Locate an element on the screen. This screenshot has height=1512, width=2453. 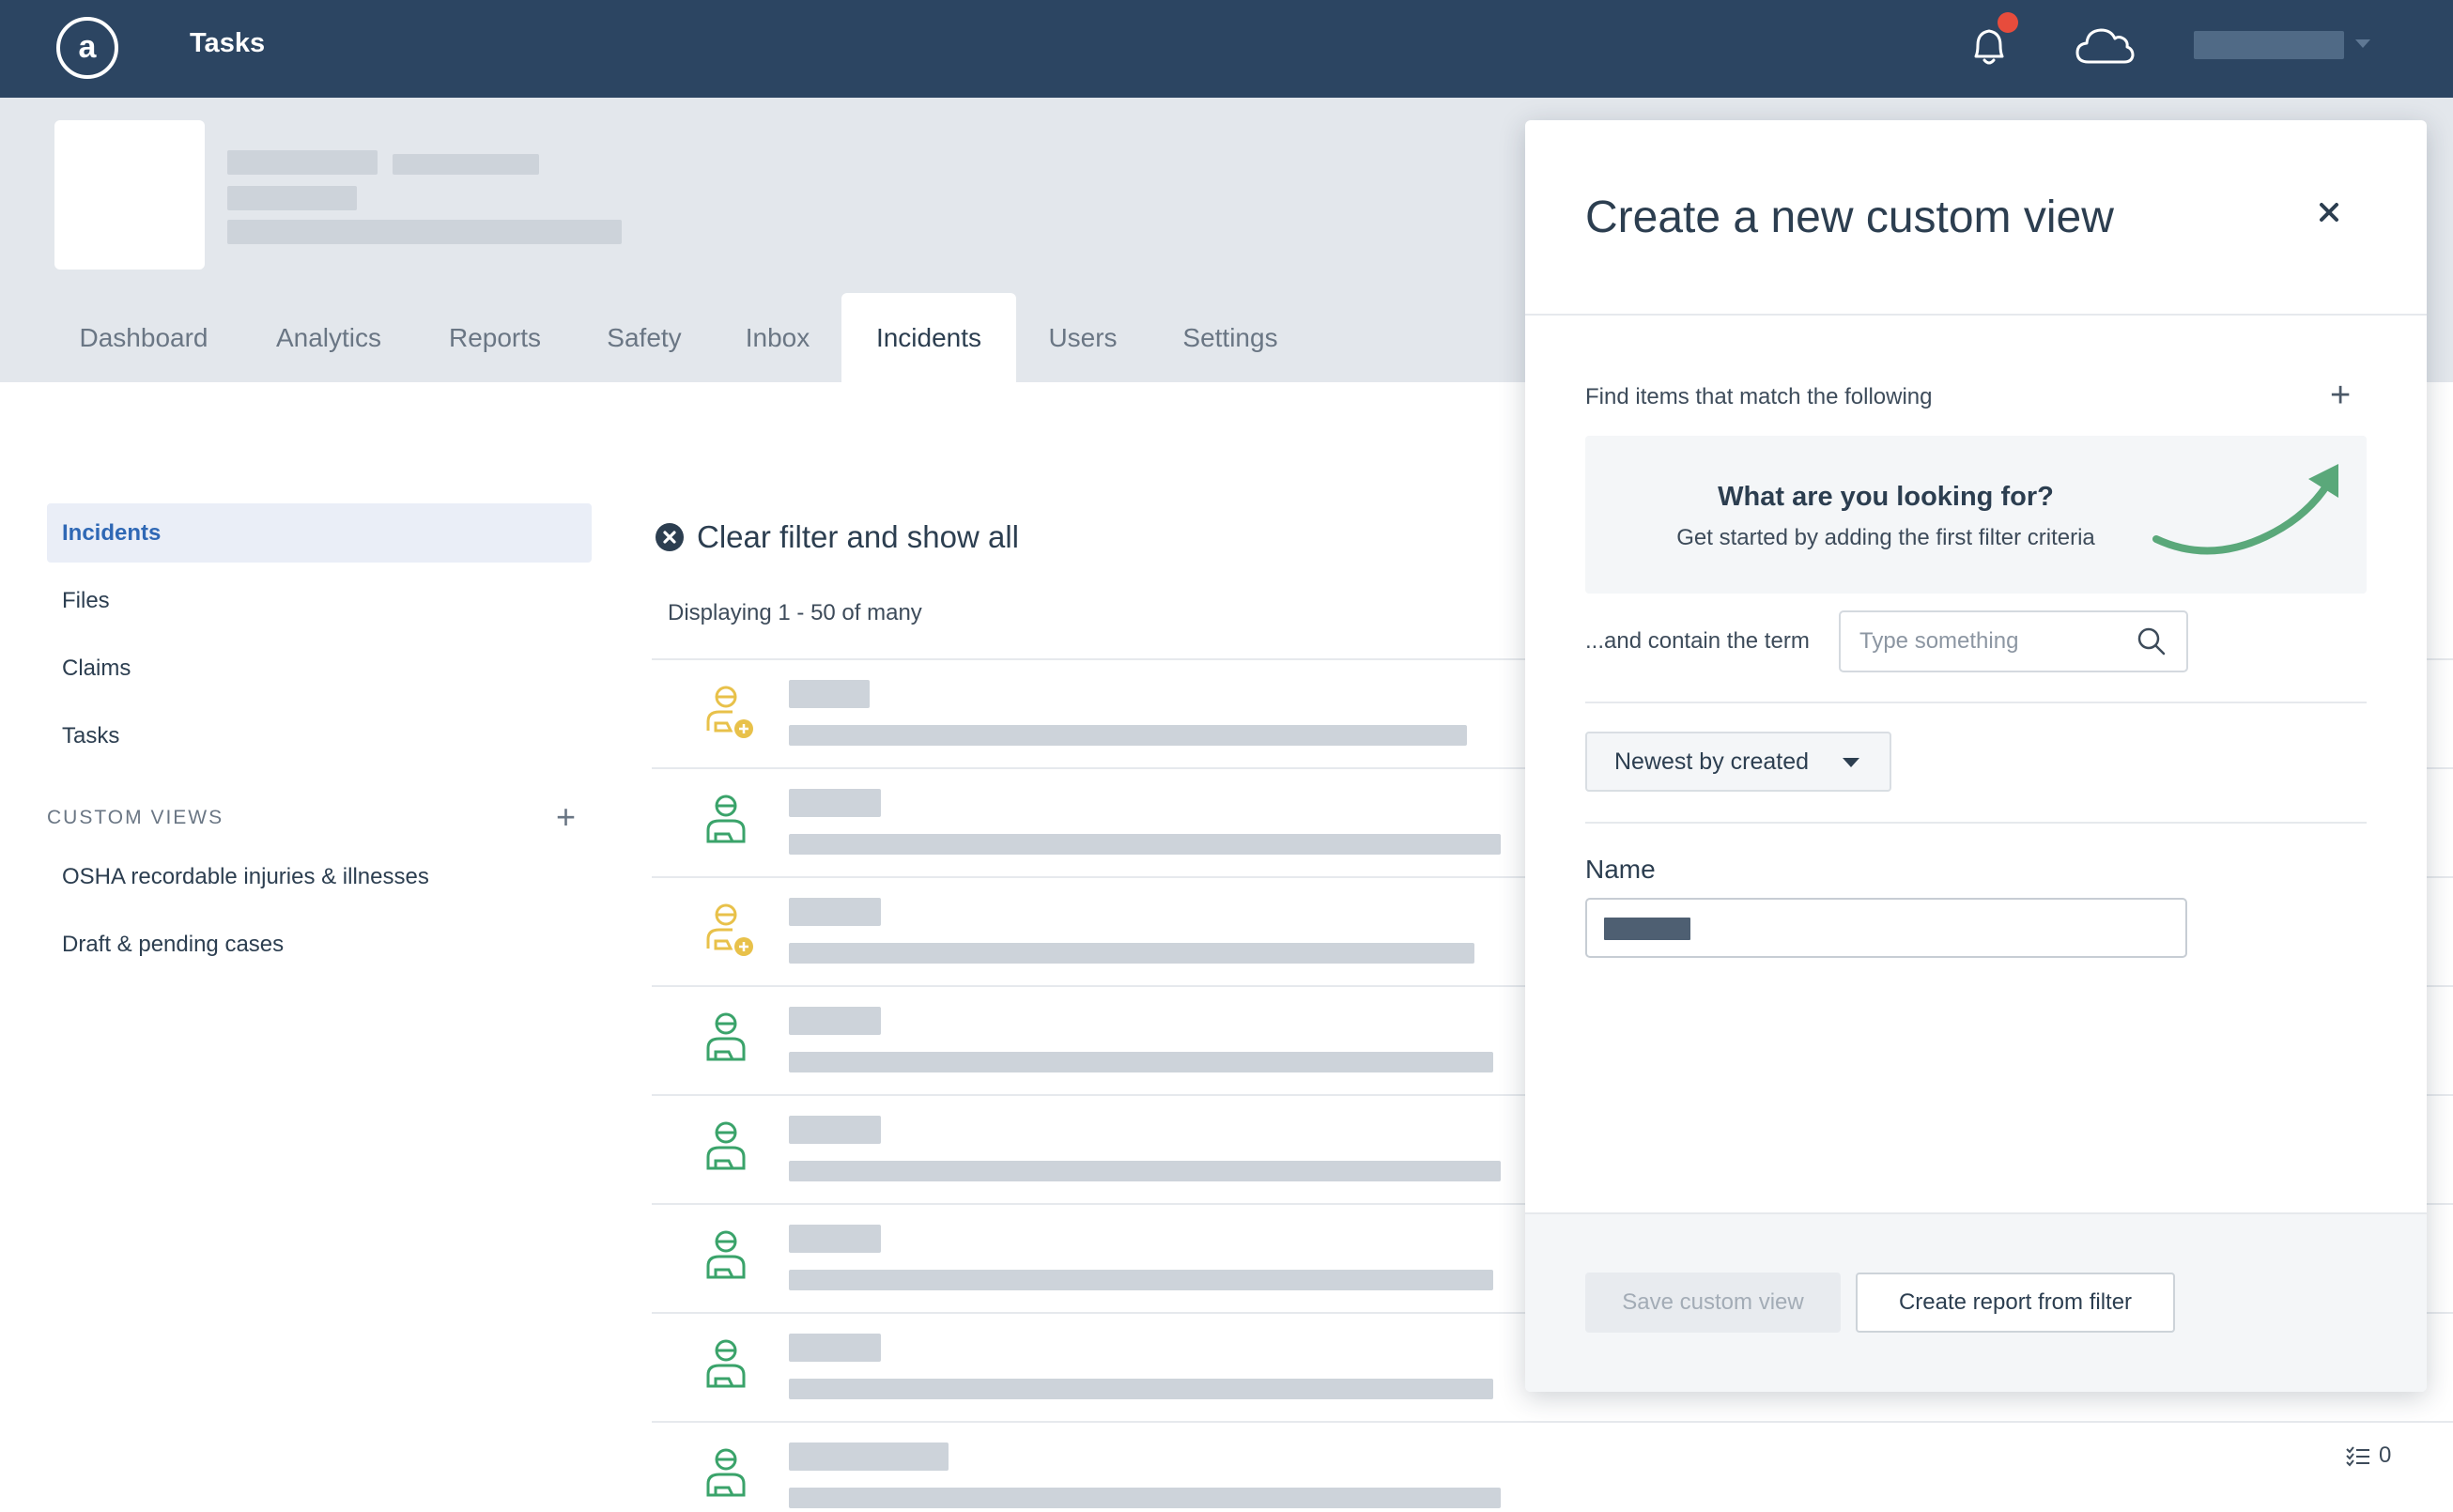
tab-reports: Reports is located at coordinates (495, 337).